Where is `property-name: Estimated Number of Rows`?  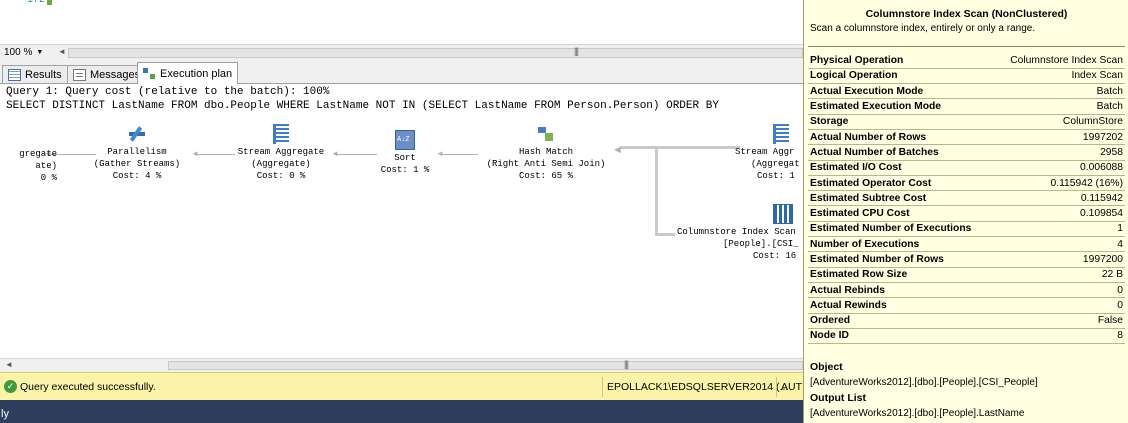
property-name: Estimated Number of Rows is located at coordinates (901, 259).